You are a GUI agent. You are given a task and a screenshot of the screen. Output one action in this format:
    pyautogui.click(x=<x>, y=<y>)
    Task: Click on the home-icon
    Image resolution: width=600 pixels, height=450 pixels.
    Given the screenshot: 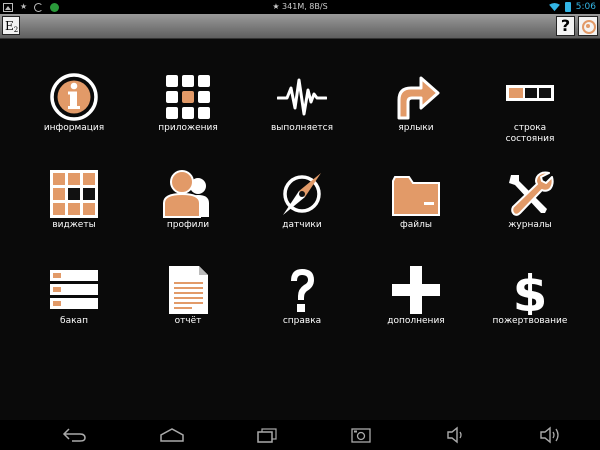 What is the action you would take?
    pyautogui.click(x=172, y=435)
    